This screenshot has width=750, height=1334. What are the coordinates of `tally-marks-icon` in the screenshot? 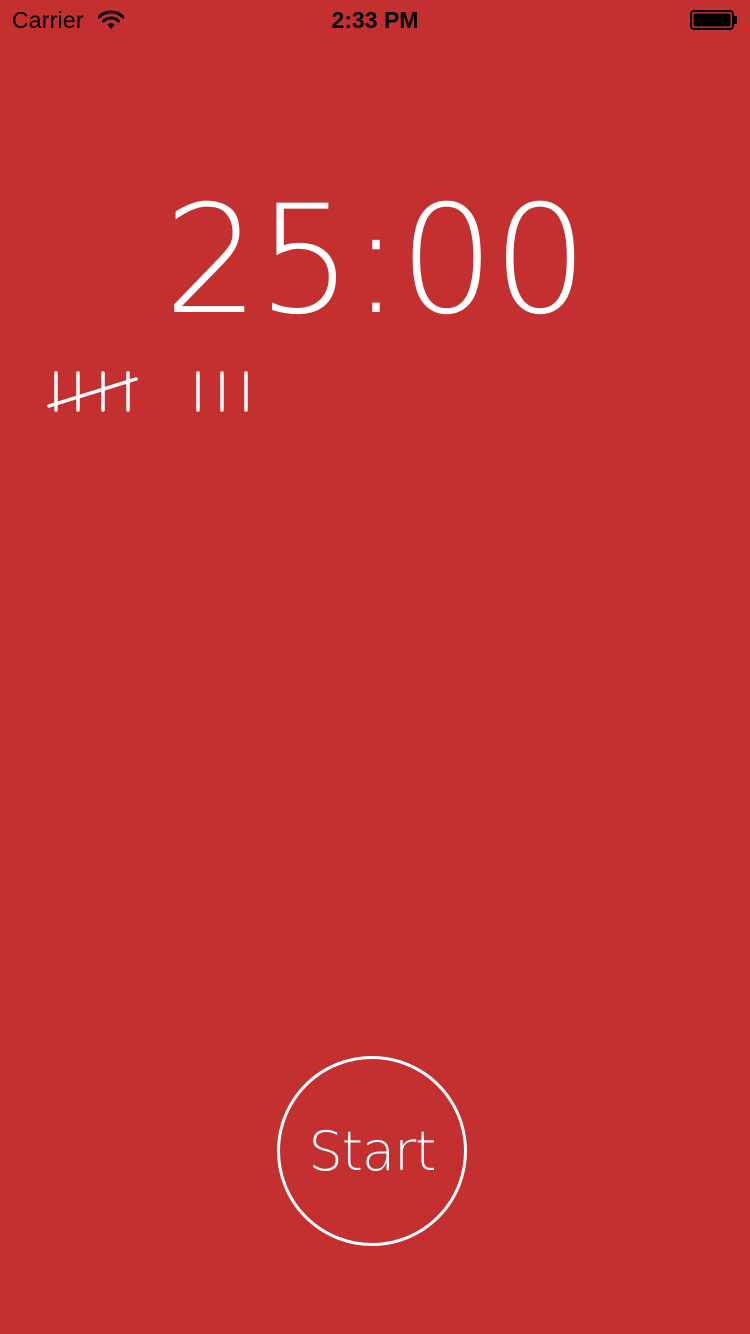 It's located at (151, 393).